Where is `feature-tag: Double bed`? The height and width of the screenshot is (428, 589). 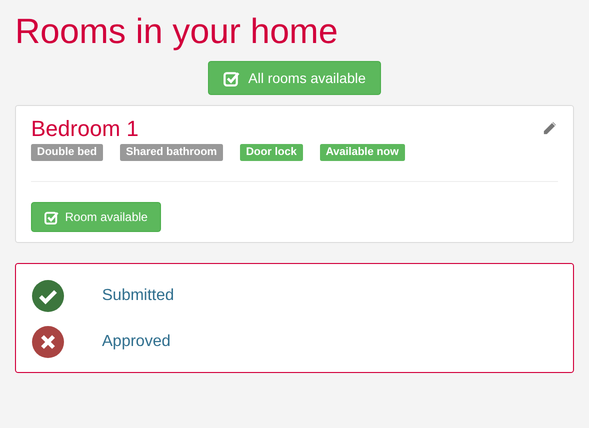 feature-tag: Double bed is located at coordinates (67, 152).